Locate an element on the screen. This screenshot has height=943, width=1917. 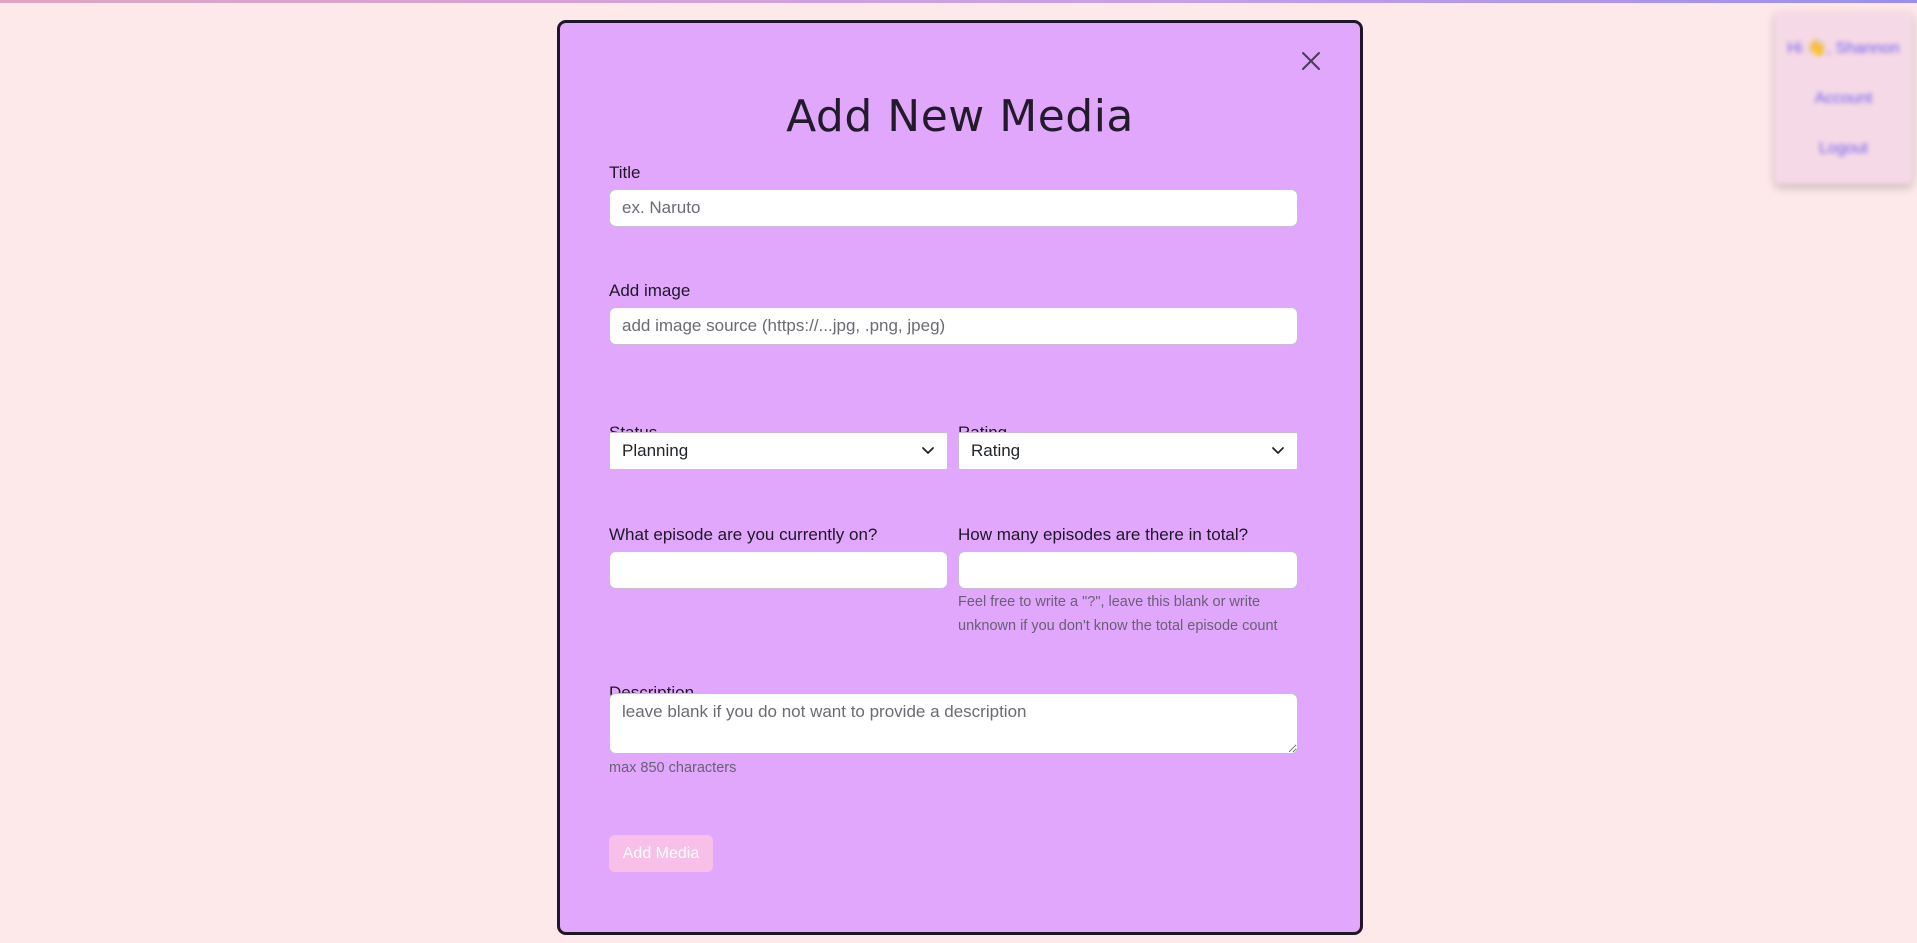
rating-selected-value: Rating is located at coordinates (996, 450).